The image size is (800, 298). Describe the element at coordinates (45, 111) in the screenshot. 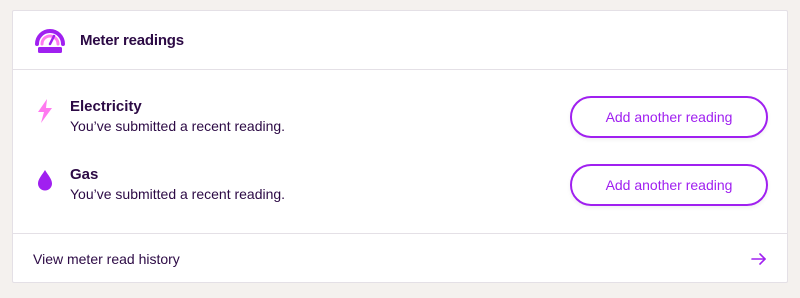

I see `lightning-bolt-icon` at that location.